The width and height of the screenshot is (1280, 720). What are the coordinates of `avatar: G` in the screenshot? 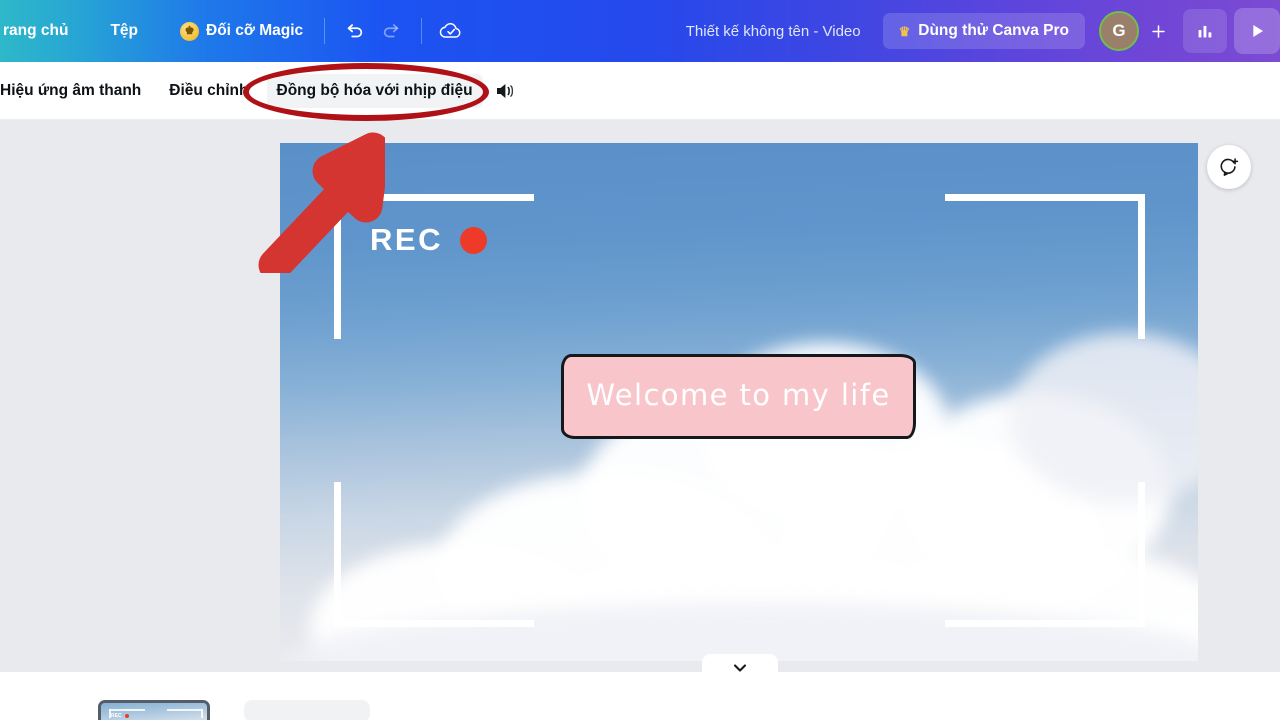 It's located at (1119, 31).